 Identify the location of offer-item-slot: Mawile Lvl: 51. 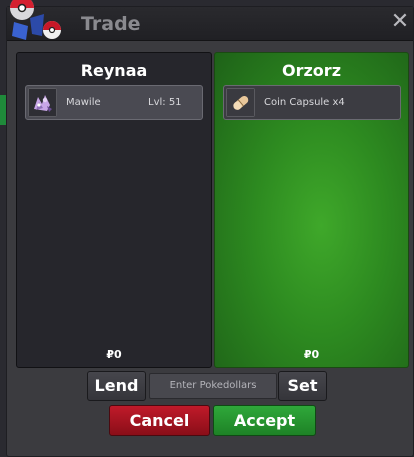
(114, 102).